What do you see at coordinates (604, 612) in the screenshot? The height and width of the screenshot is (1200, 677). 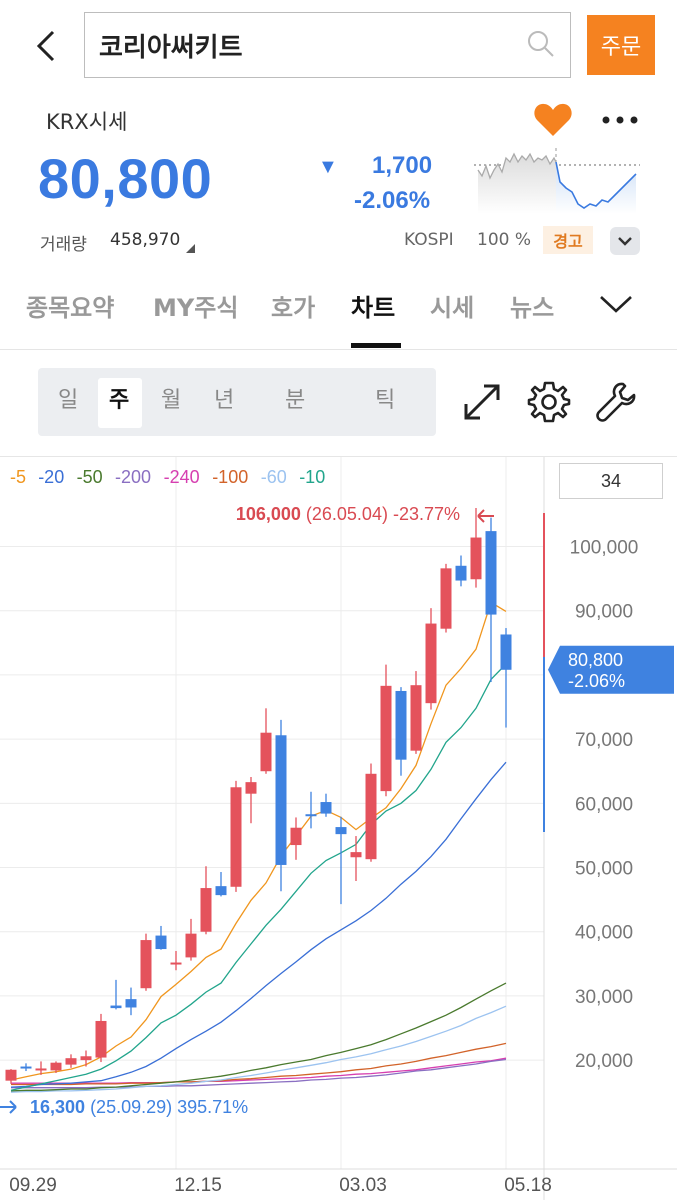 I see `y-tick-label: 90,000` at bounding box center [604, 612].